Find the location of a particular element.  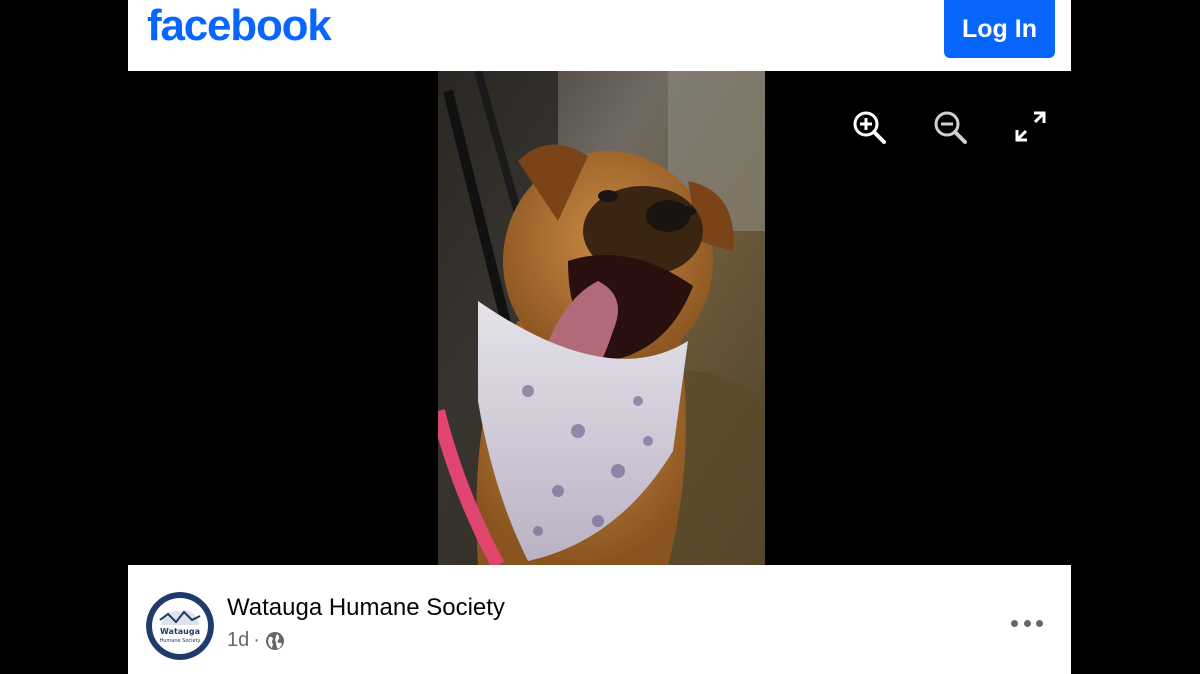

viewer-toolbar is located at coordinates (950, 127).